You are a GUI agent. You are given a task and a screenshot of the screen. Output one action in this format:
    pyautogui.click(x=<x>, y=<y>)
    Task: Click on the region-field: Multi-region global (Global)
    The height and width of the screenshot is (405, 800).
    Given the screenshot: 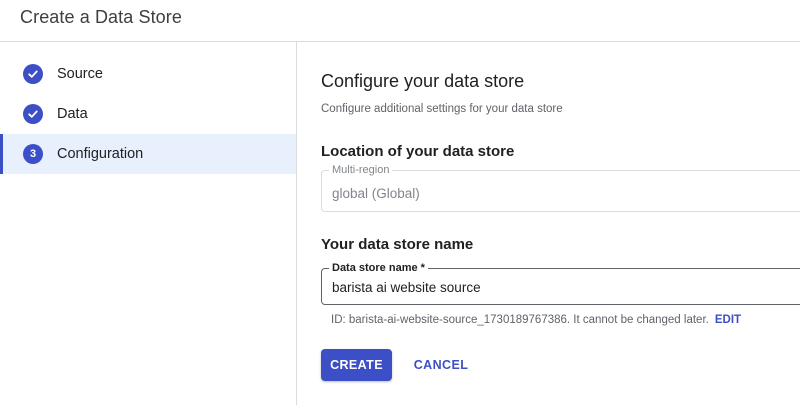 What is the action you would take?
    pyautogui.click(x=560, y=188)
    